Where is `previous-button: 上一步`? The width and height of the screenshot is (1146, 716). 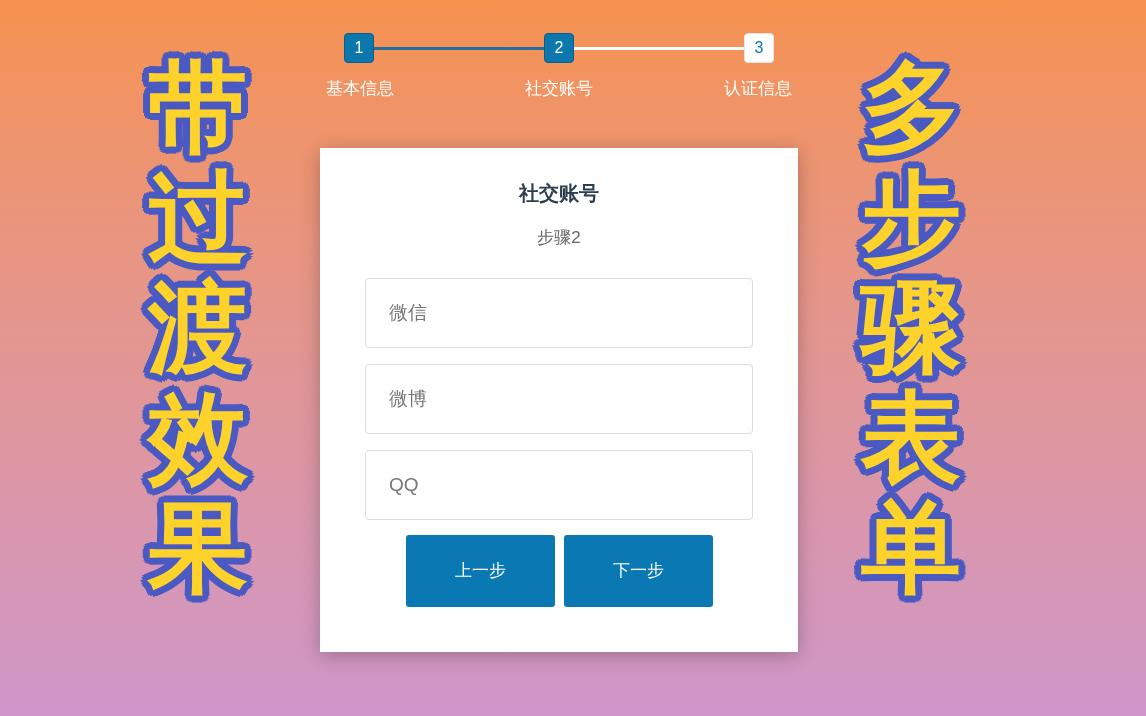
previous-button: 上一步 is located at coordinates (480, 571).